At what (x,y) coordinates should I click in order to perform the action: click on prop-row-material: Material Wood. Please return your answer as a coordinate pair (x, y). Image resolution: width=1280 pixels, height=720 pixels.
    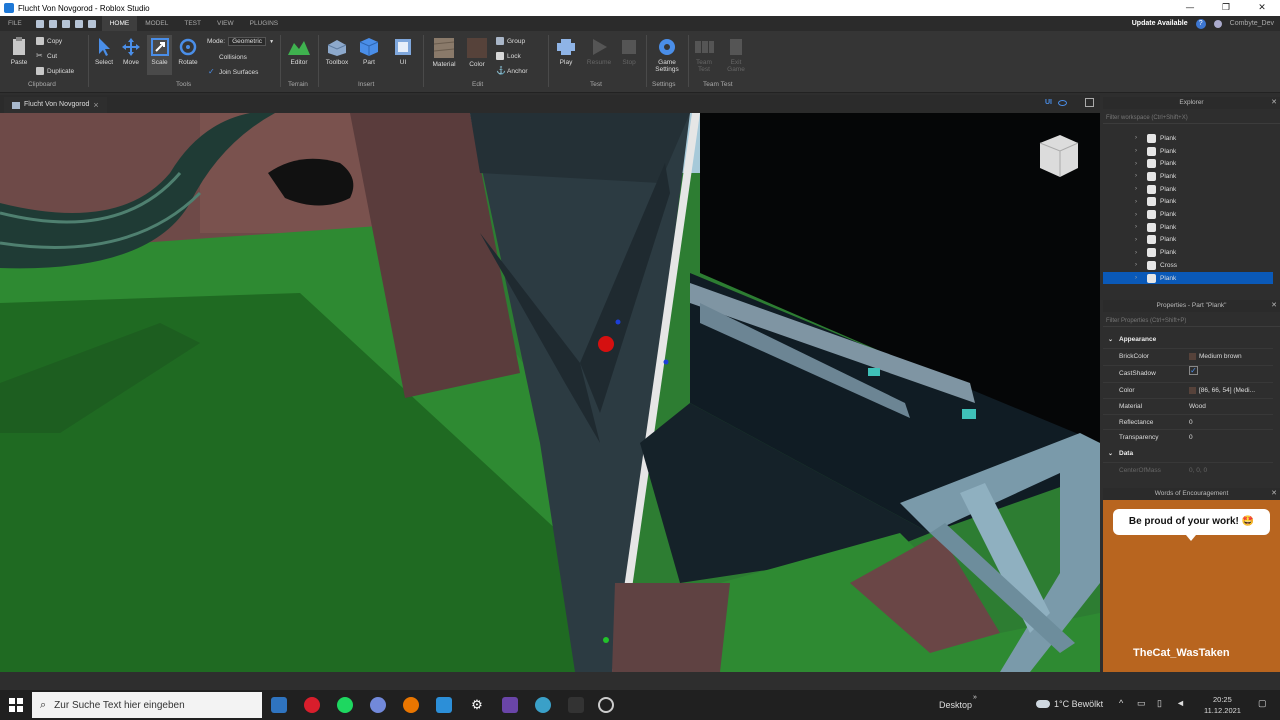
    Looking at the image, I should click on (1188, 406).